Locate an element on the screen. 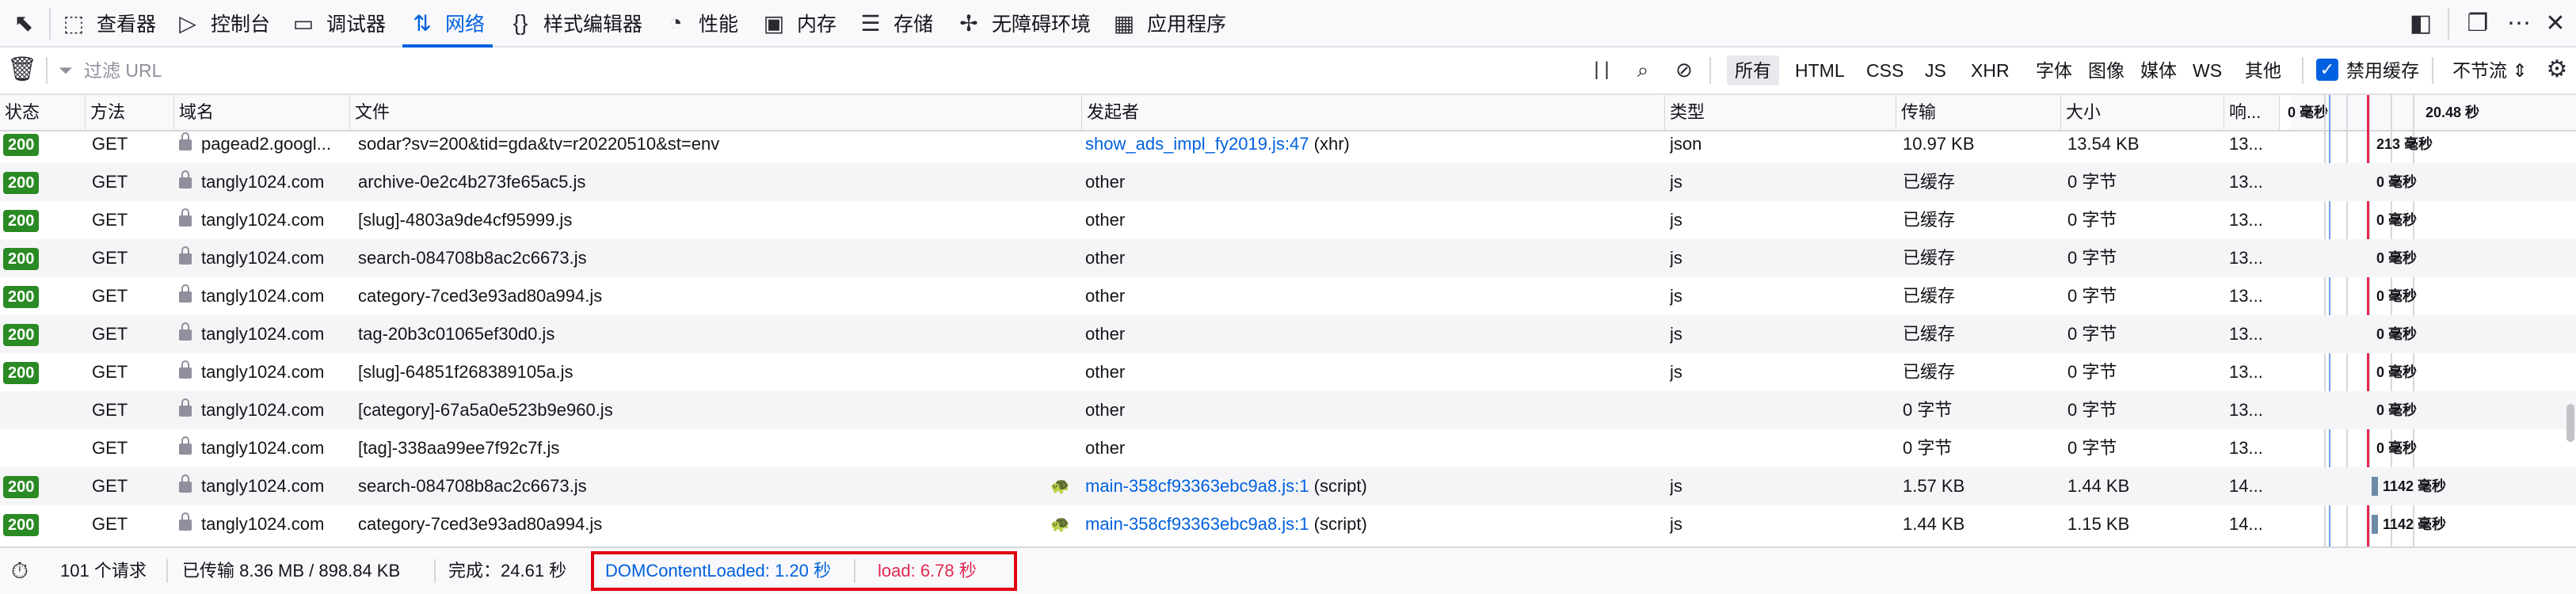 The height and width of the screenshot is (594, 2576). filter-type-xhr: XHR is located at coordinates (1990, 70).